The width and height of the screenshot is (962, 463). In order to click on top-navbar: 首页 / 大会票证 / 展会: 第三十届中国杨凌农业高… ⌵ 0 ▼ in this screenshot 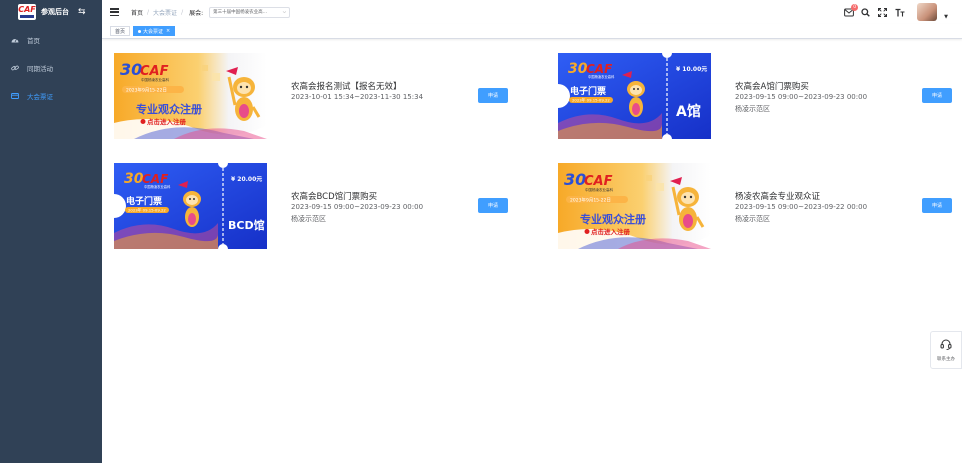, I will do `click(532, 12)`.